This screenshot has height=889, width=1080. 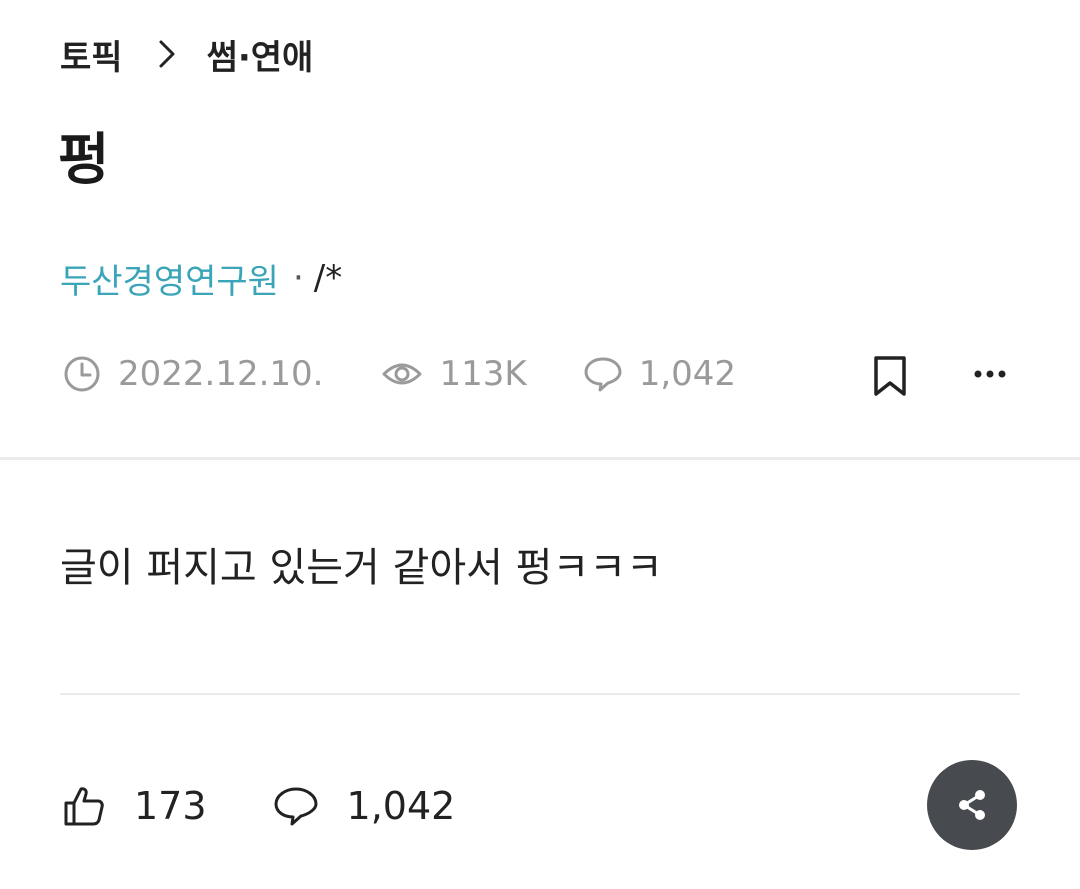 I want to click on meta-views: 113K, so click(x=454, y=374).